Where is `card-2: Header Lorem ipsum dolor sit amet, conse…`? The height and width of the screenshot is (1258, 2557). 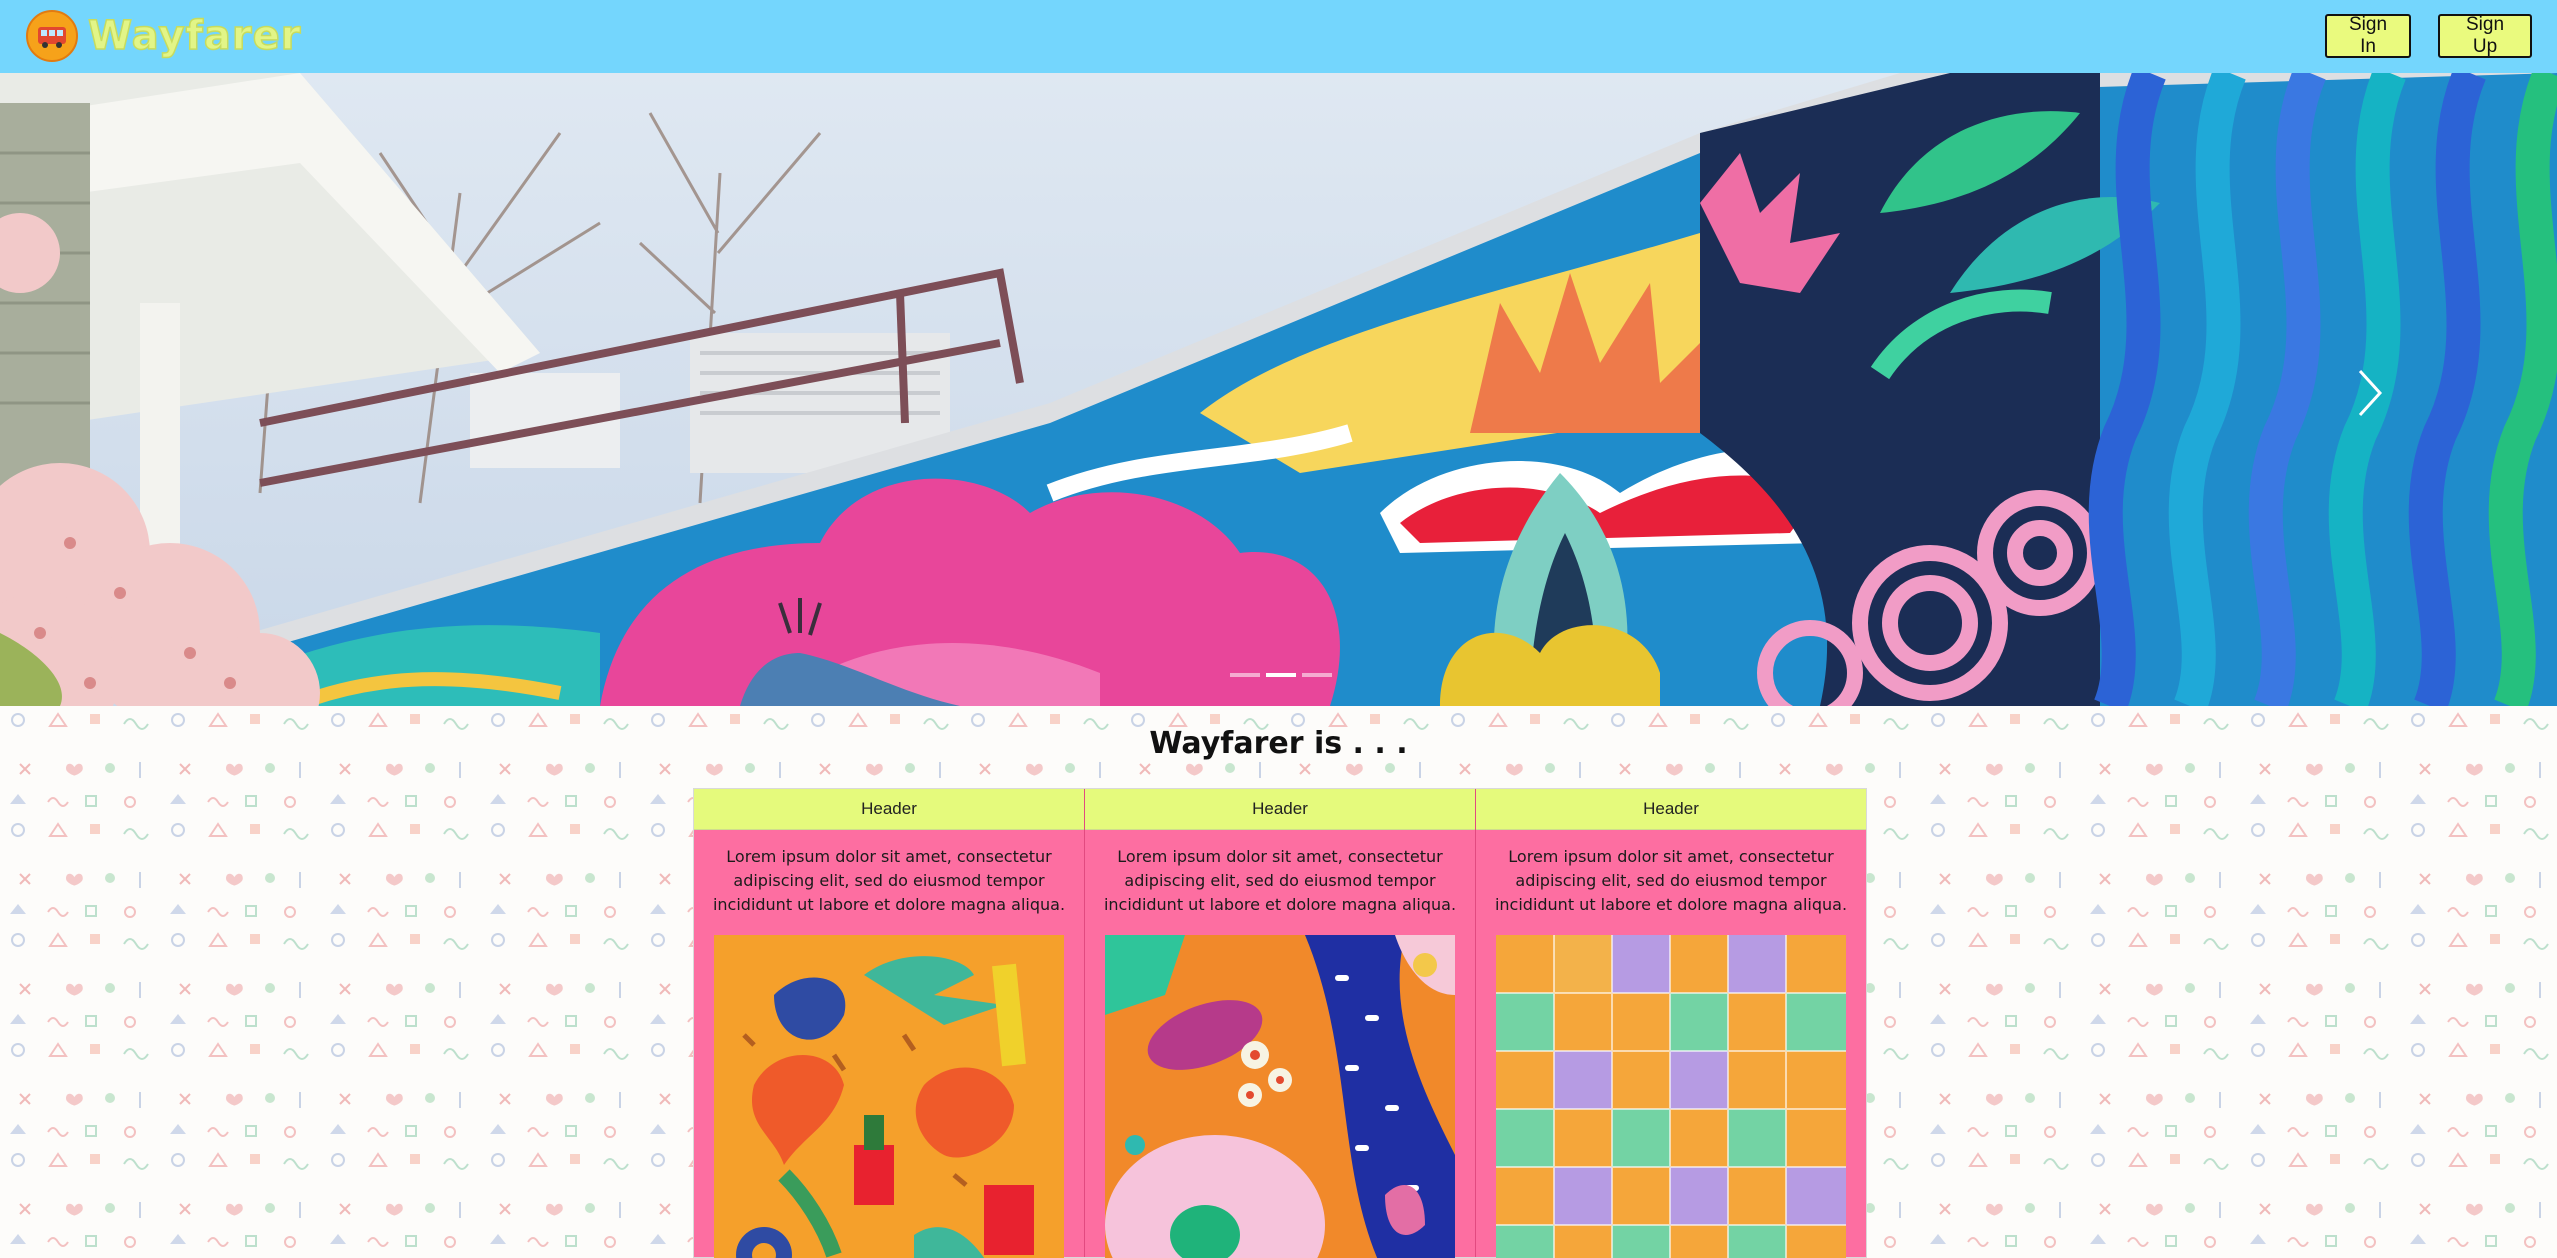 card-2: Header Lorem ipsum dolor sit amet, conse… is located at coordinates (1280, 1023).